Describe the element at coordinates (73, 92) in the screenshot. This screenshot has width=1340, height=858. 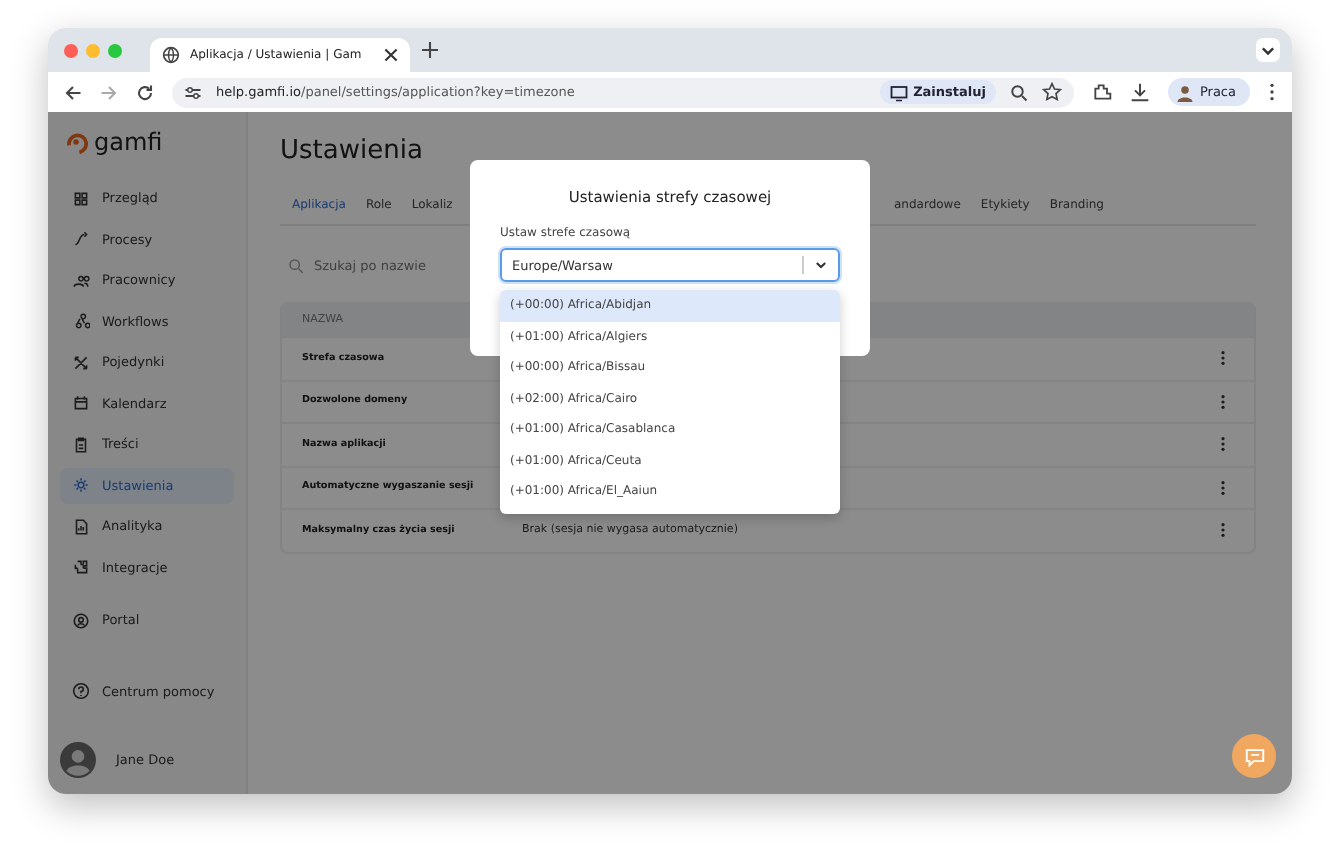
I see `back-icon` at that location.